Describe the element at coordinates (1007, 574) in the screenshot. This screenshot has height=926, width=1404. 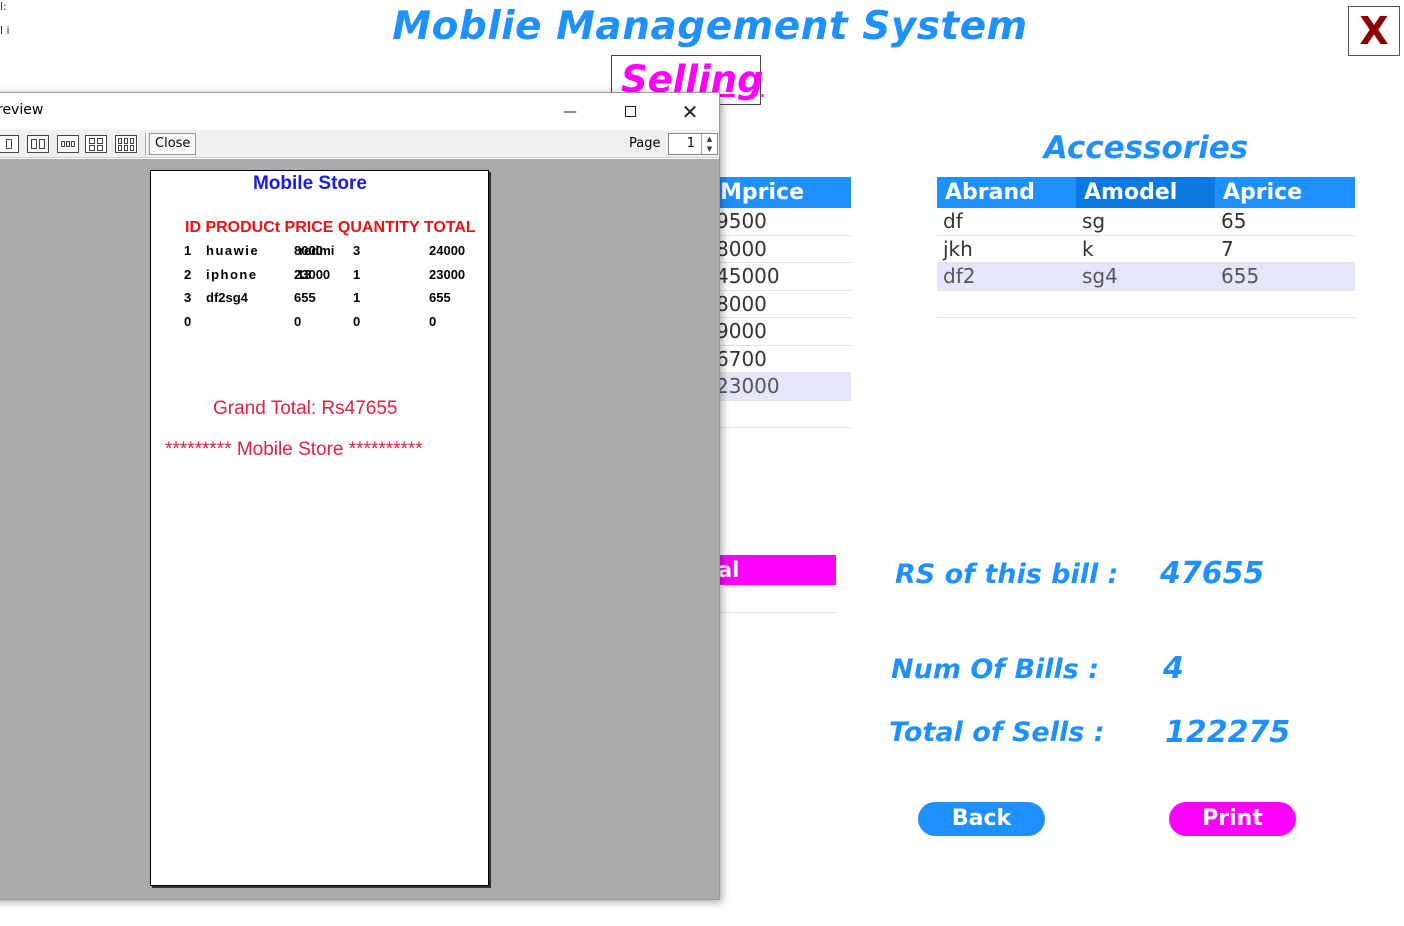
I see `bill-amount-label: RS of this bill :` at that location.